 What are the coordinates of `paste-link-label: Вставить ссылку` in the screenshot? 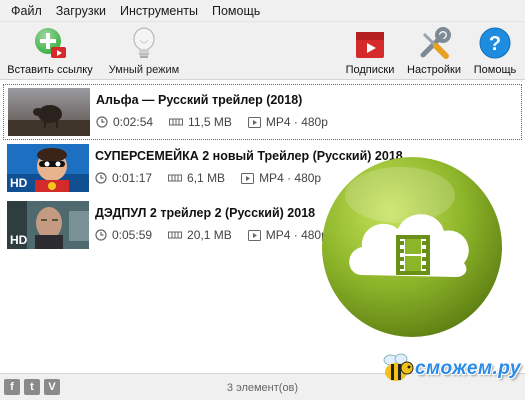 It's located at (50, 70).